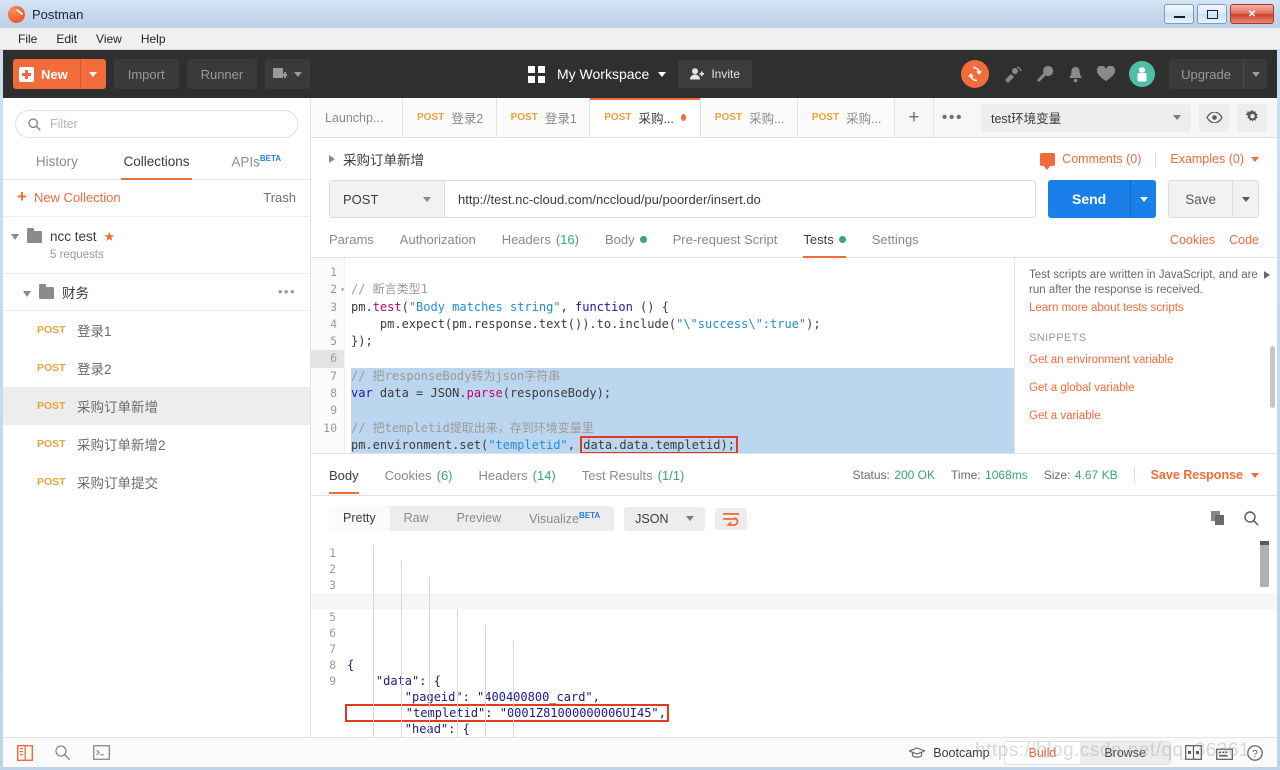 The width and height of the screenshot is (1280, 770). What do you see at coordinates (222, 74) in the screenshot?
I see `runner-button: Runner` at bounding box center [222, 74].